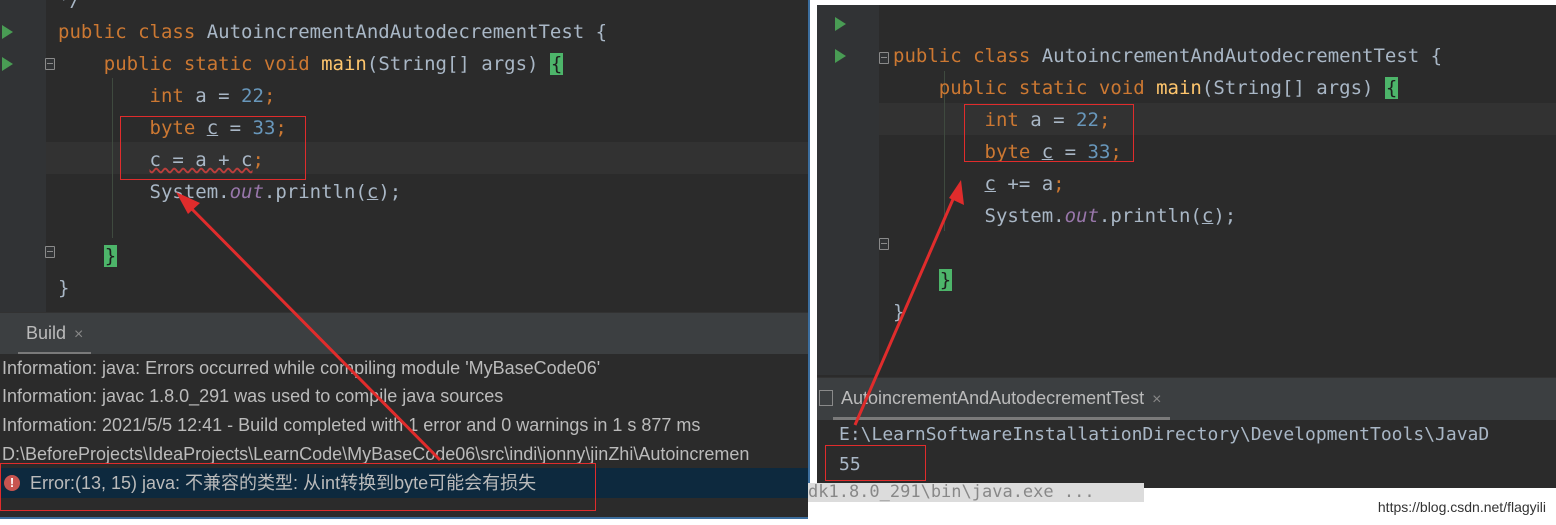 The width and height of the screenshot is (1556, 525). Describe the element at coordinates (906, 307) in the screenshot. I see `right-arrow-line` at that location.